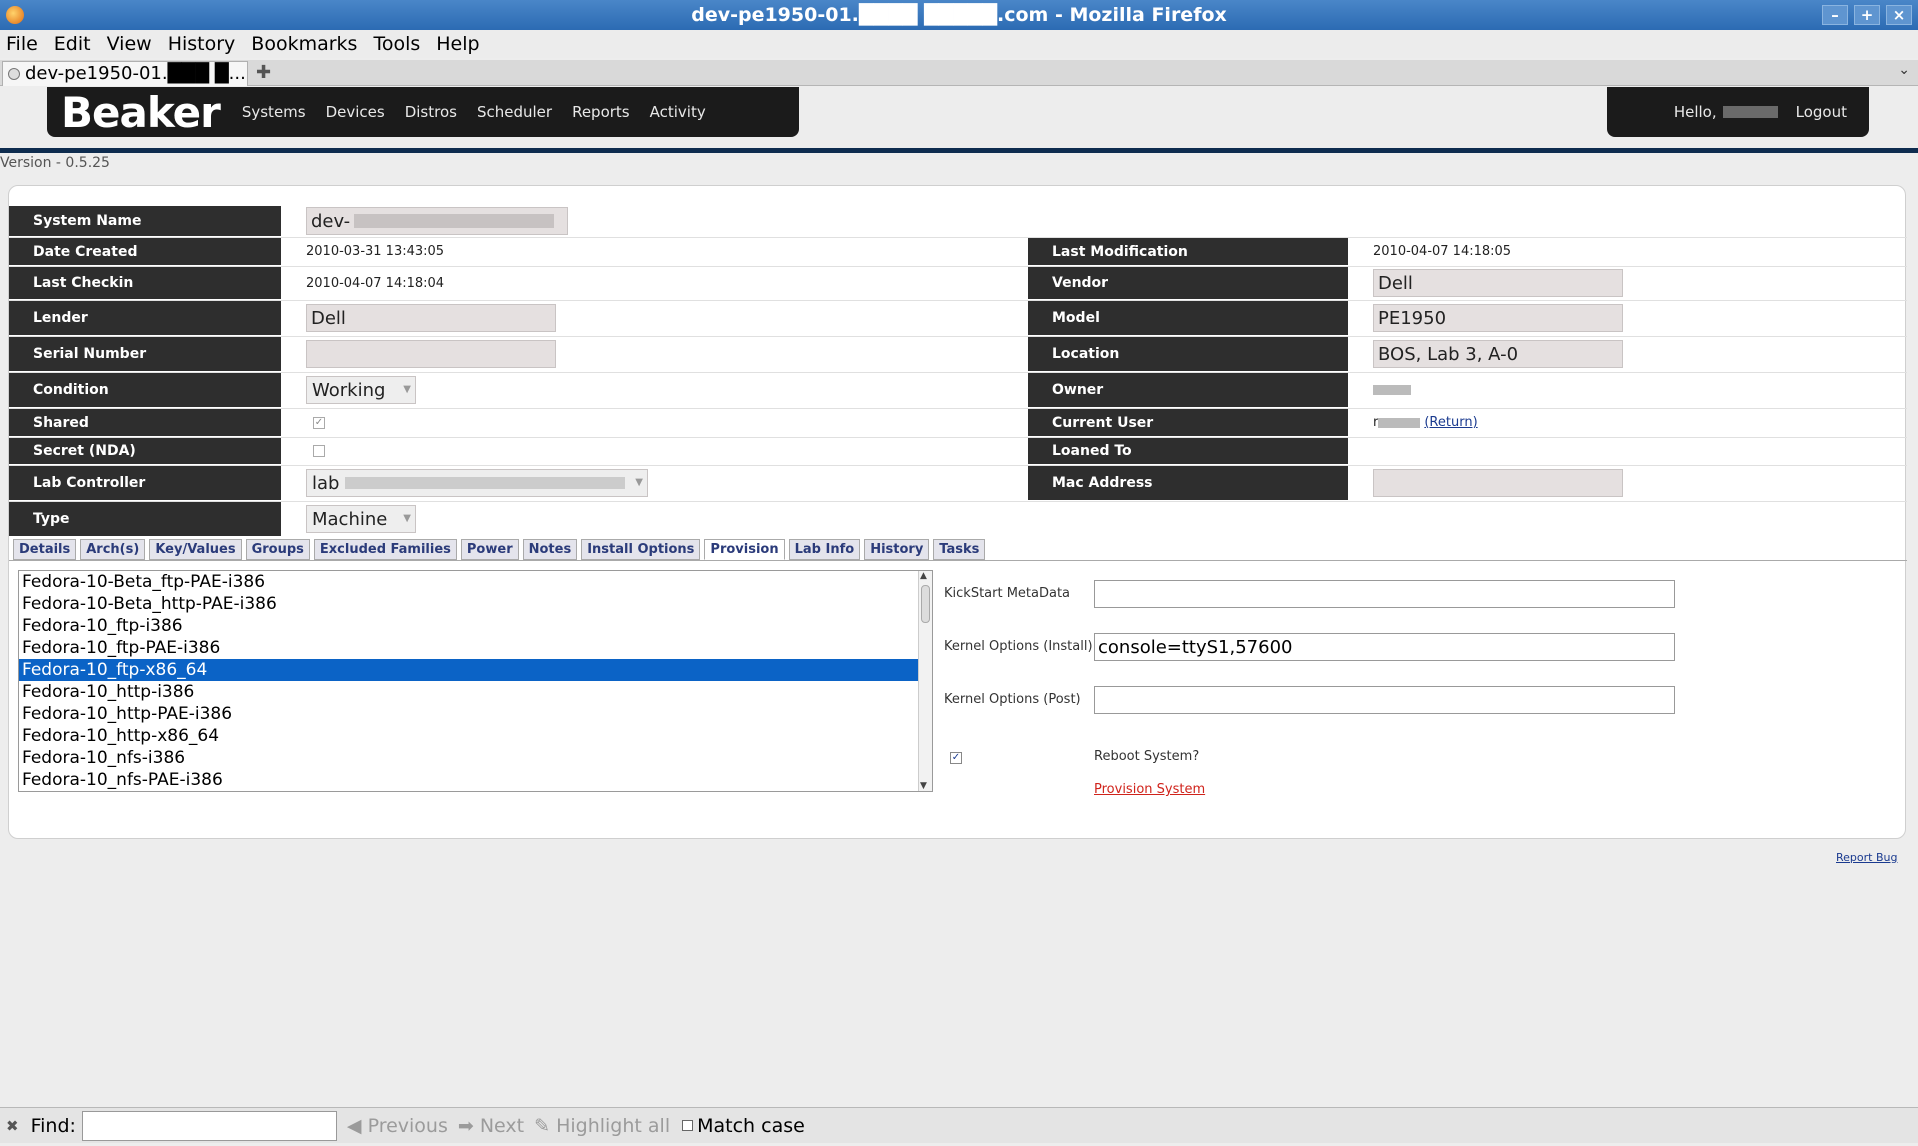  What do you see at coordinates (601, 112) in the screenshot?
I see `nav-reports: Reports` at bounding box center [601, 112].